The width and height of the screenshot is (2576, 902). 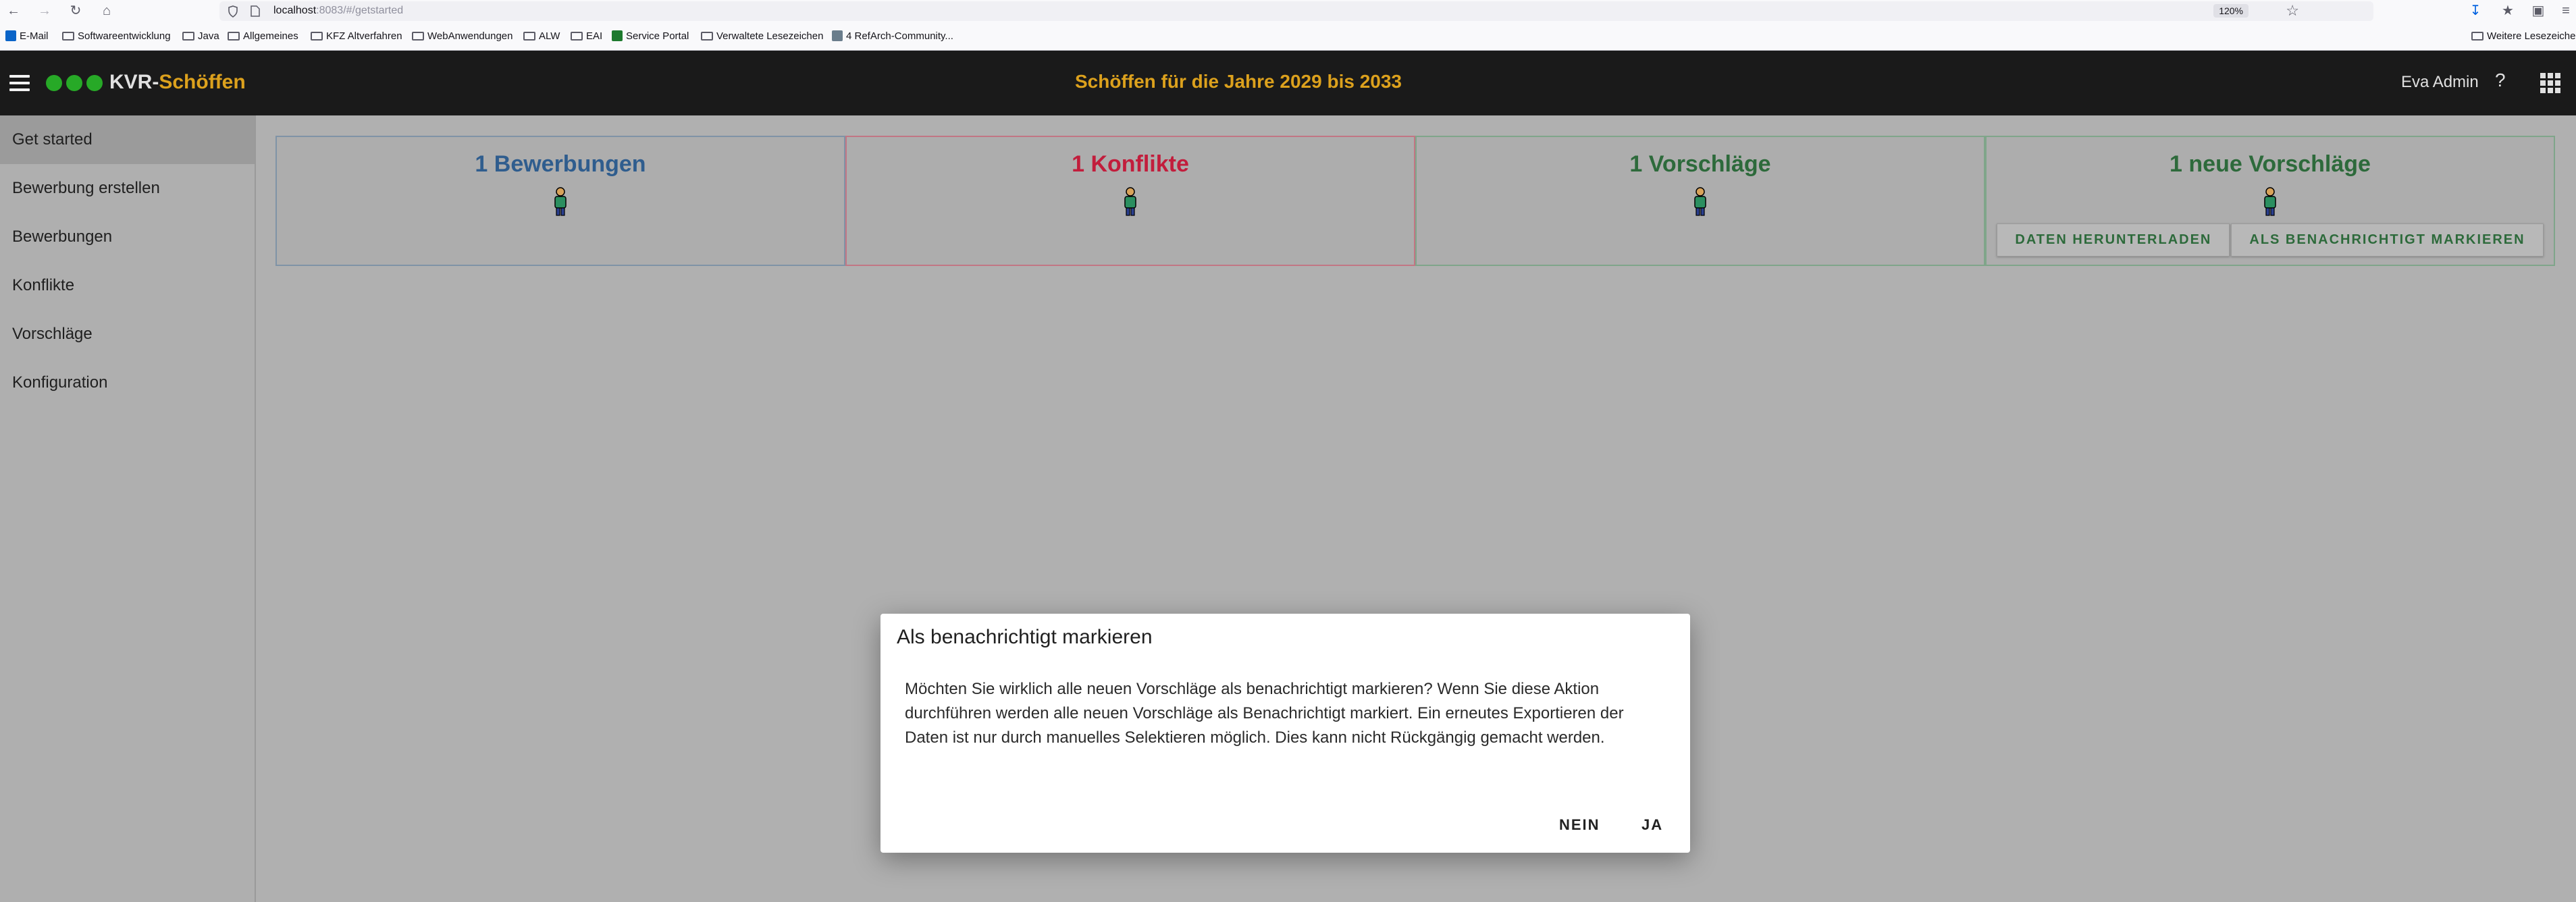 I want to click on bookmark-email: E-Mail, so click(x=27, y=36).